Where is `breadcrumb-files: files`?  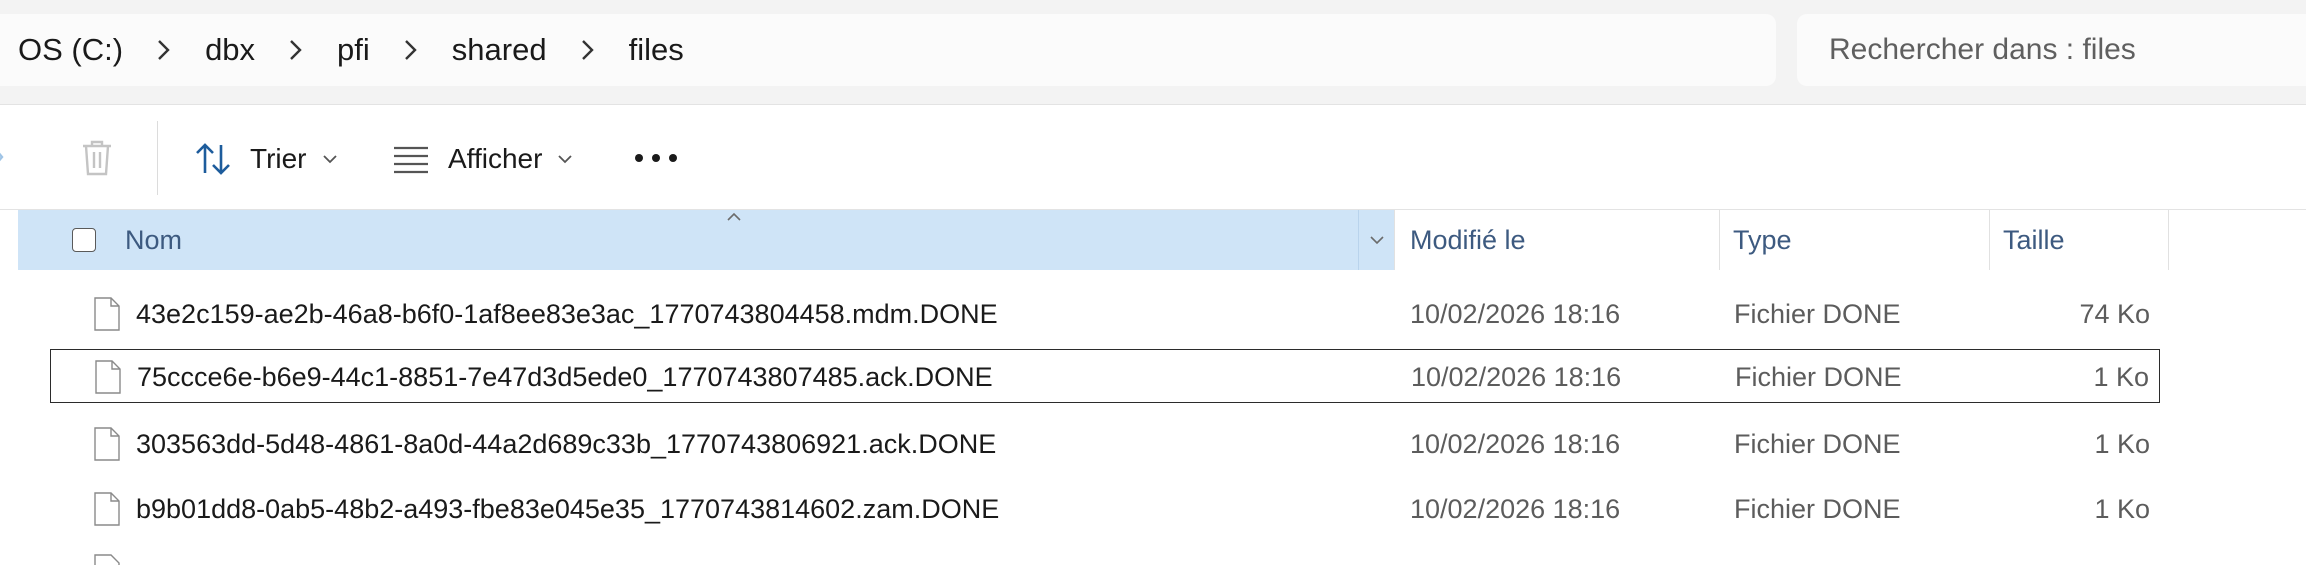 breadcrumb-files: files is located at coordinates (656, 50).